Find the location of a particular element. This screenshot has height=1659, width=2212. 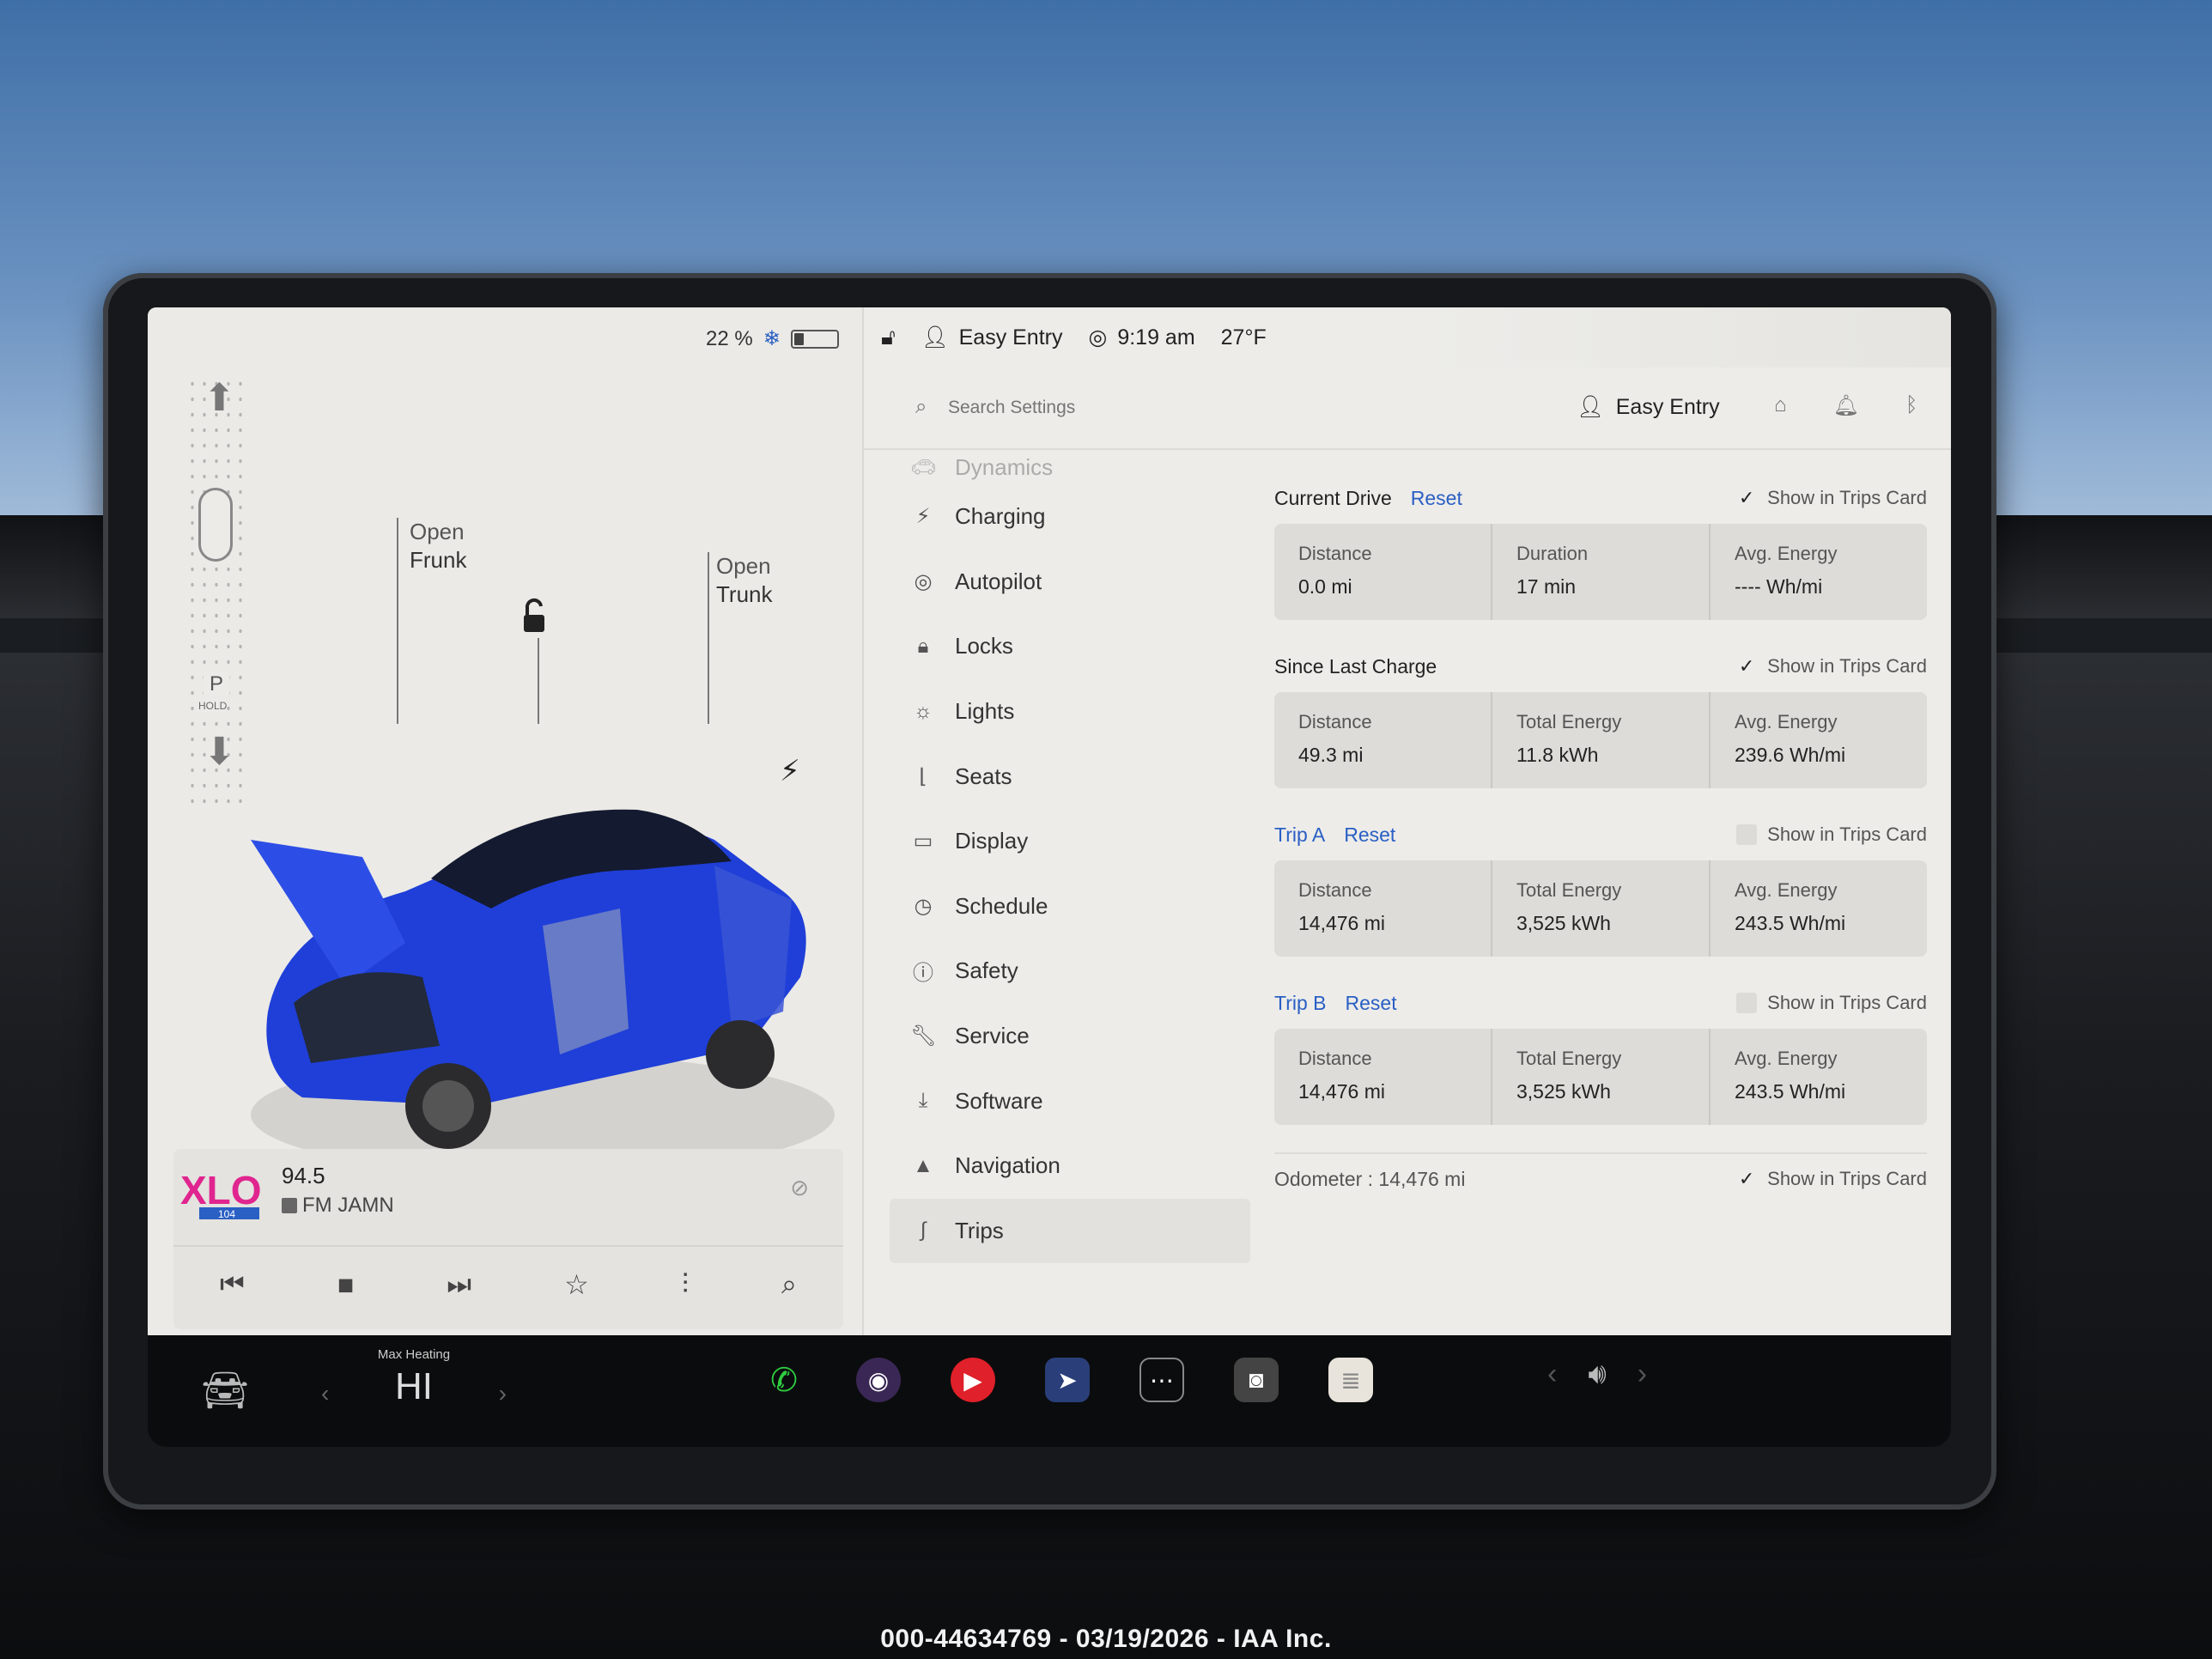

prev-icon: ⏮ is located at coordinates (232, 1284).